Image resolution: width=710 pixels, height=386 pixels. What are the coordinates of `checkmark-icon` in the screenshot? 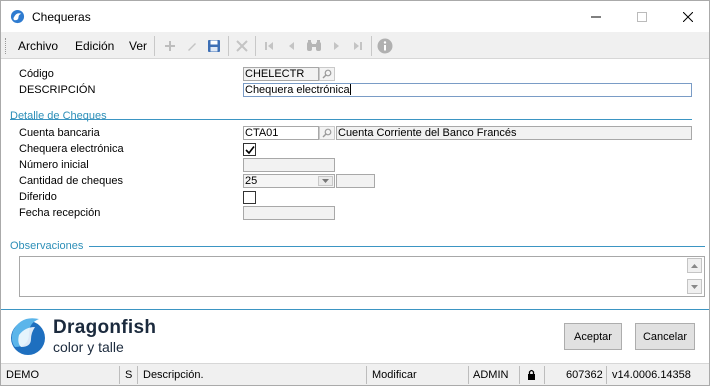 It's located at (249, 149).